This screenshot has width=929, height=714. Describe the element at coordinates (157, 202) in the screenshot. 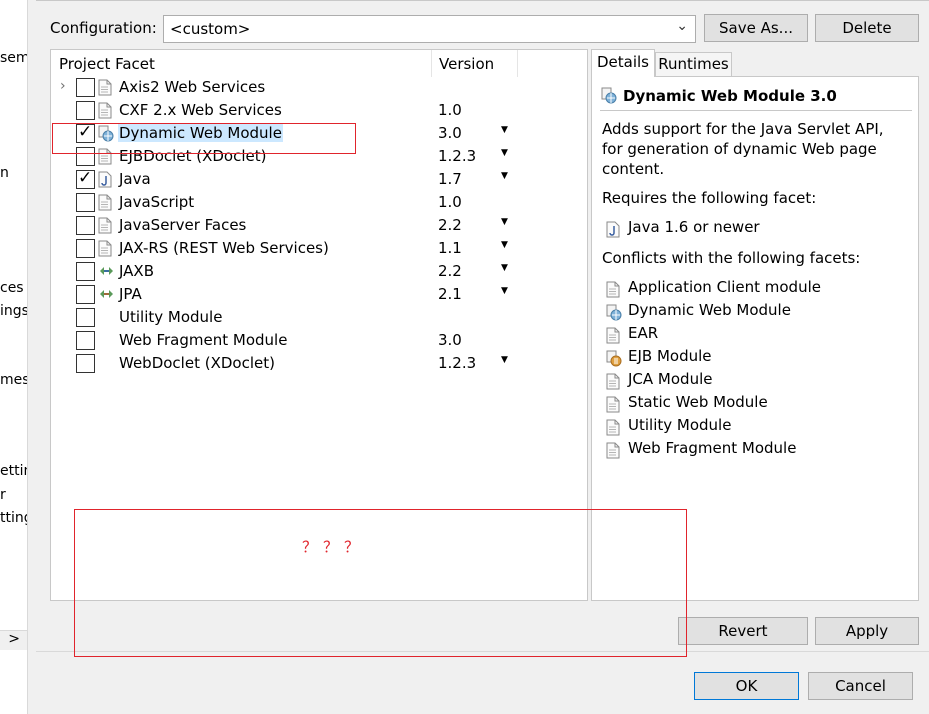

I see `facet-label: JavaScript` at that location.